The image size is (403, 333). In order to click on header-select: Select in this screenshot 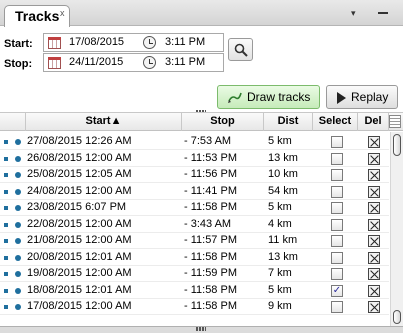, I will do `click(335, 122)`.